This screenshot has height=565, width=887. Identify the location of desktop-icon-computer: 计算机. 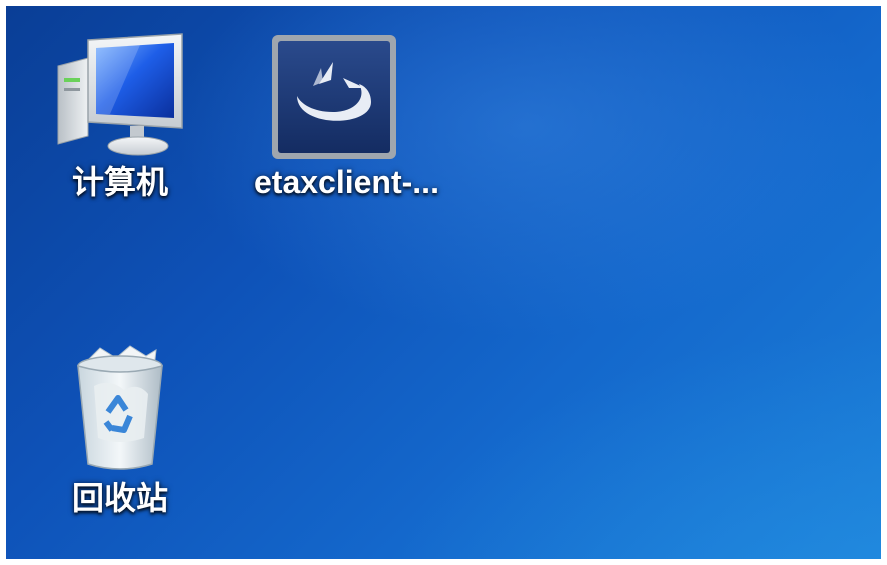
(120, 117).